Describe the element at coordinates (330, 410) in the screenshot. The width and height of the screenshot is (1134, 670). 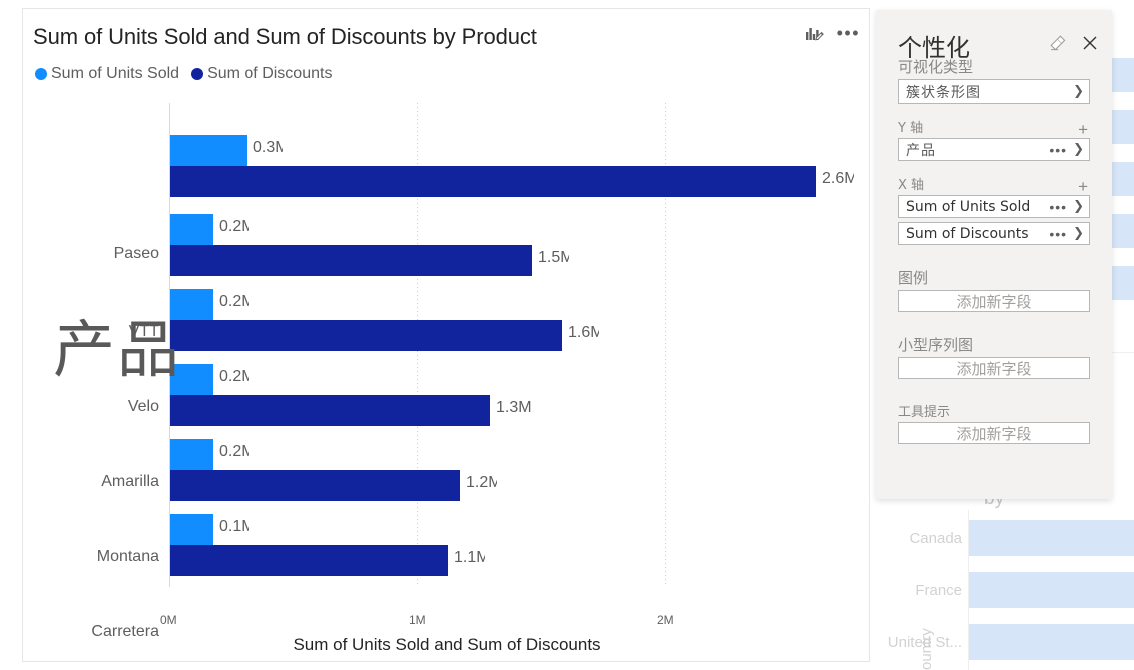
I see `bar-discounts-amarilla` at that location.